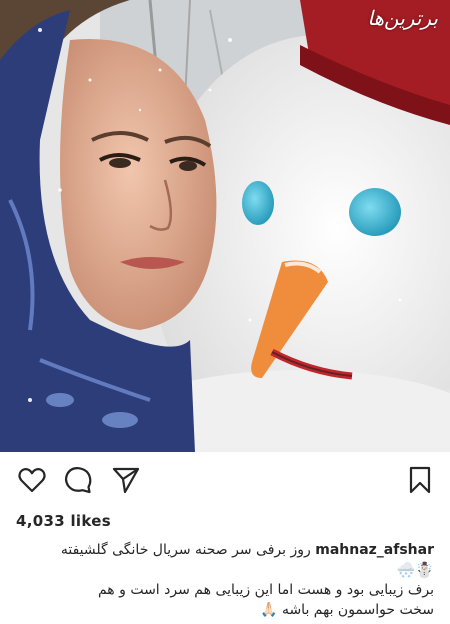  I want to click on watermark-logo: برترین‌ها, so click(402, 18).